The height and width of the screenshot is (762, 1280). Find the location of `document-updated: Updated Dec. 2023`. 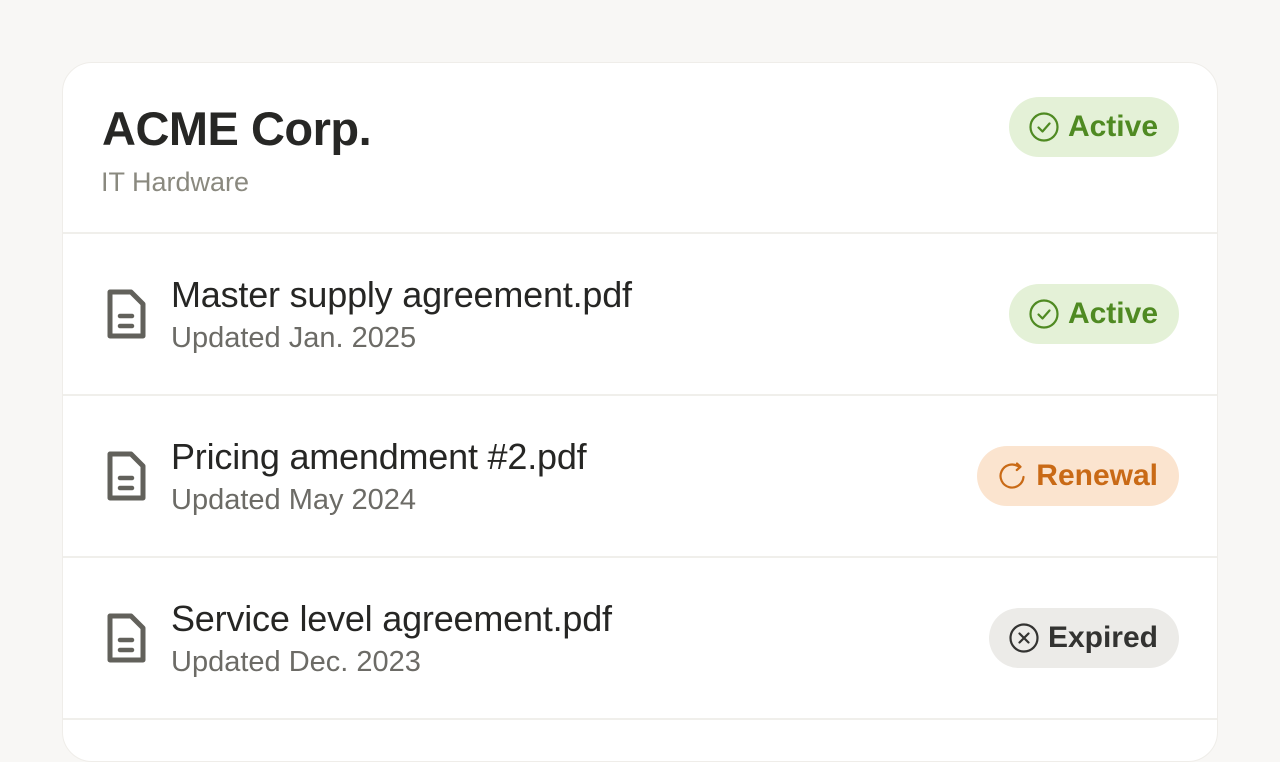

document-updated: Updated Dec. 2023 is located at coordinates (296, 662).